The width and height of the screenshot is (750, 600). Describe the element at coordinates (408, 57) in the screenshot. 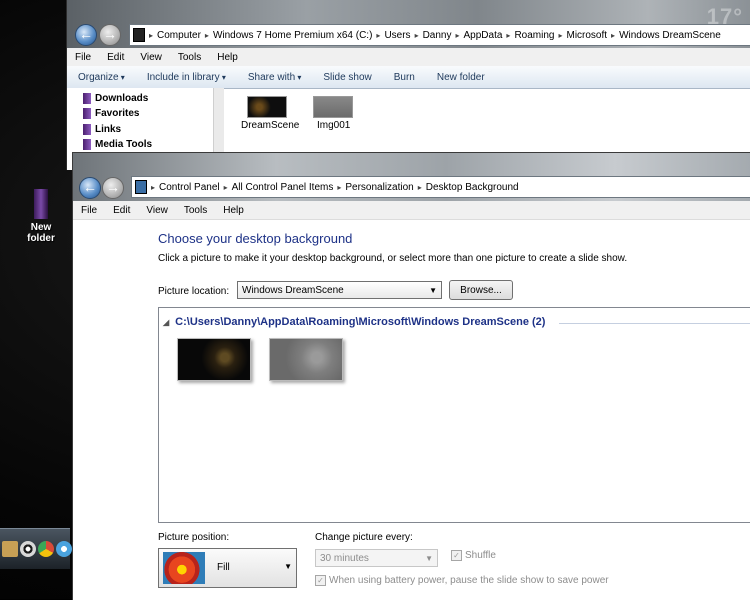

I see `explorer-menu-bar: File Edit View Tools Help` at that location.